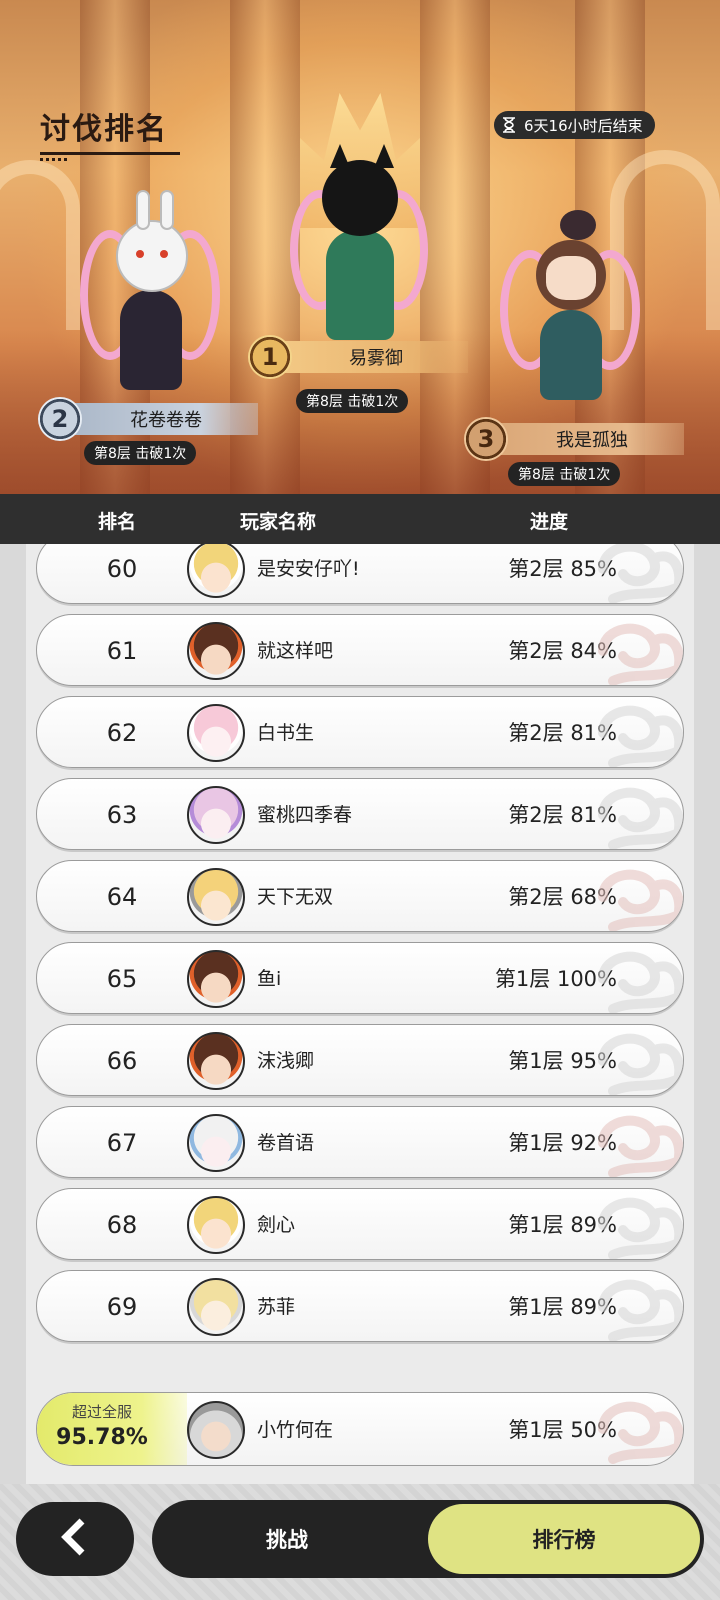 The height and width of the screenshot is (1600, 720). Describe the element at coordinates (360, 896) in the screenshot. I see `table-row: 64 天下无双 第2层 68%` at that location.